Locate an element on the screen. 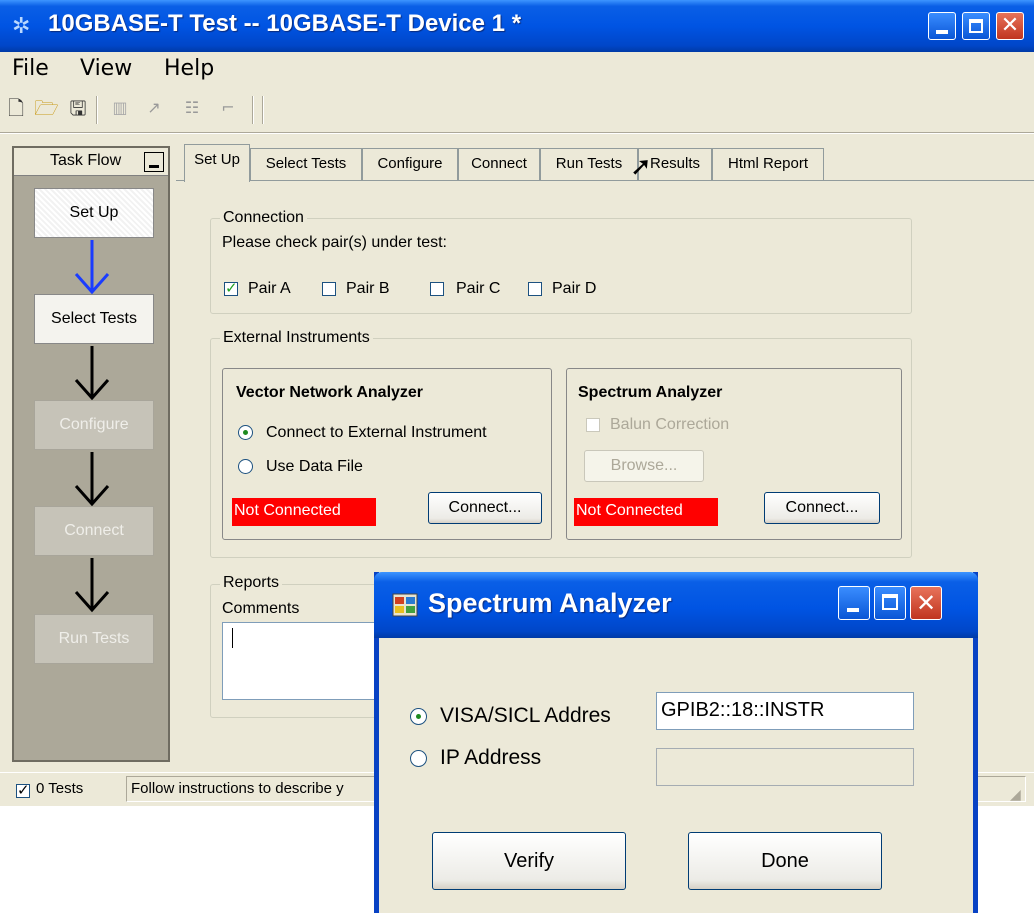 The height and width of the screenshot is (913, 1034). ip-address-input is located at coordinates (785, 767).